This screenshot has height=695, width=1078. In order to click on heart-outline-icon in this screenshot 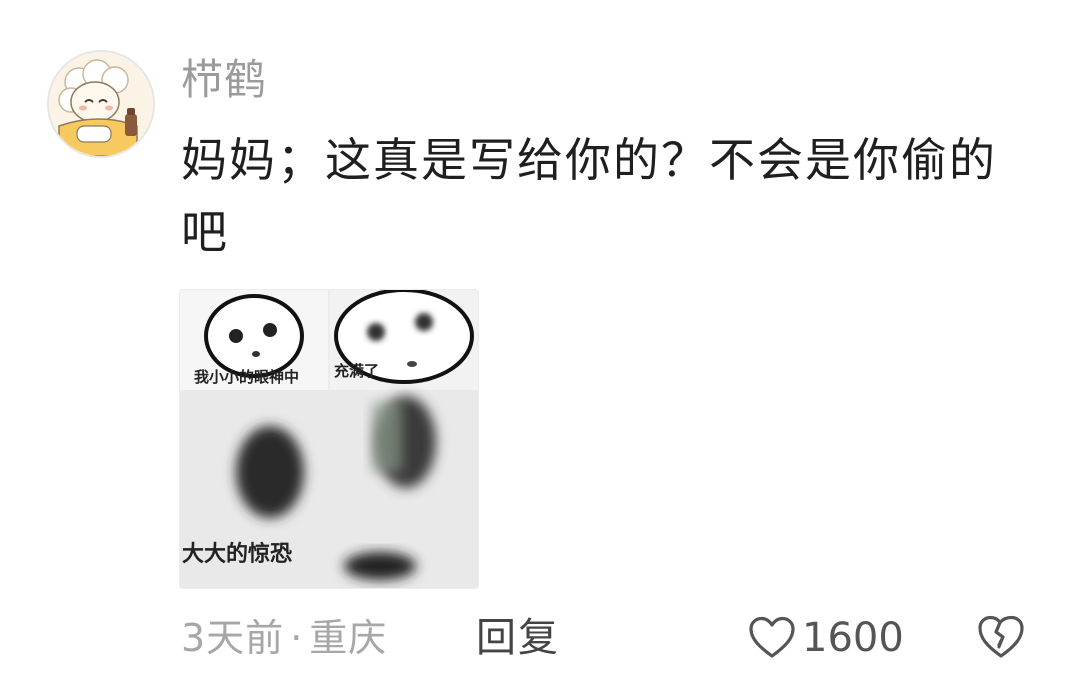, I will do `click(772, 637)`.